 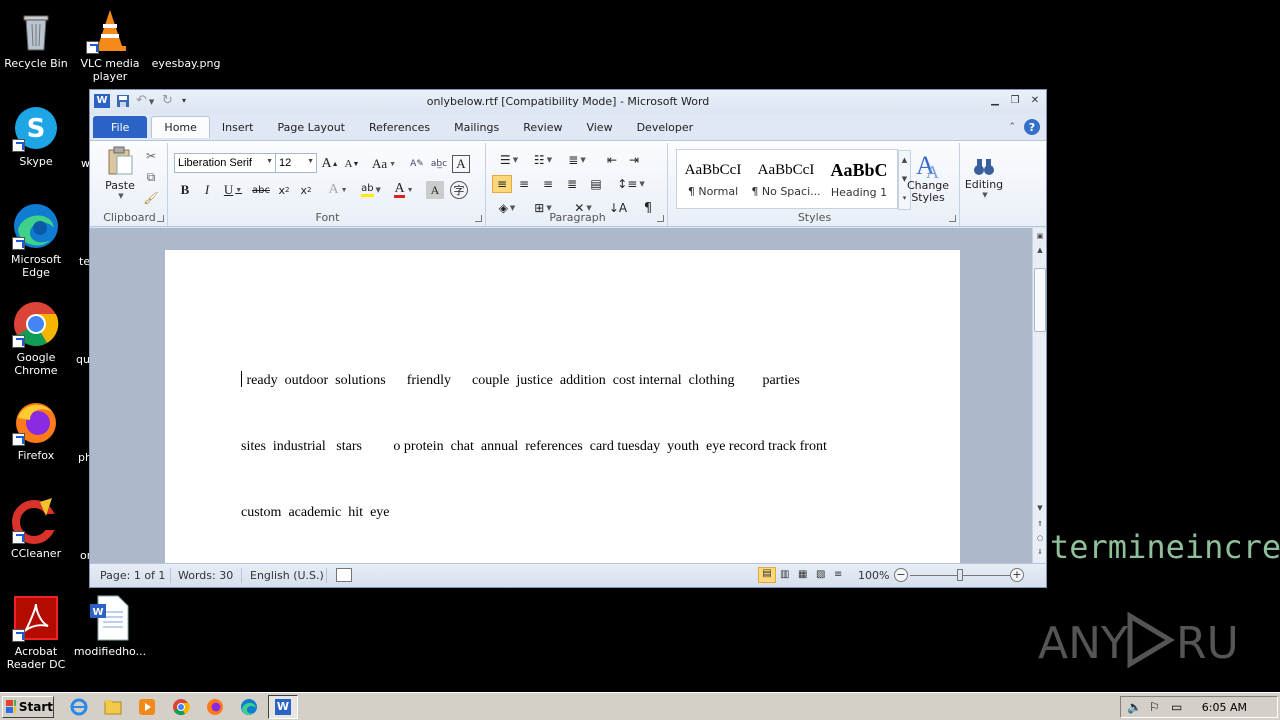 I want to click on start-button: Start, so click(x=28, y=707).